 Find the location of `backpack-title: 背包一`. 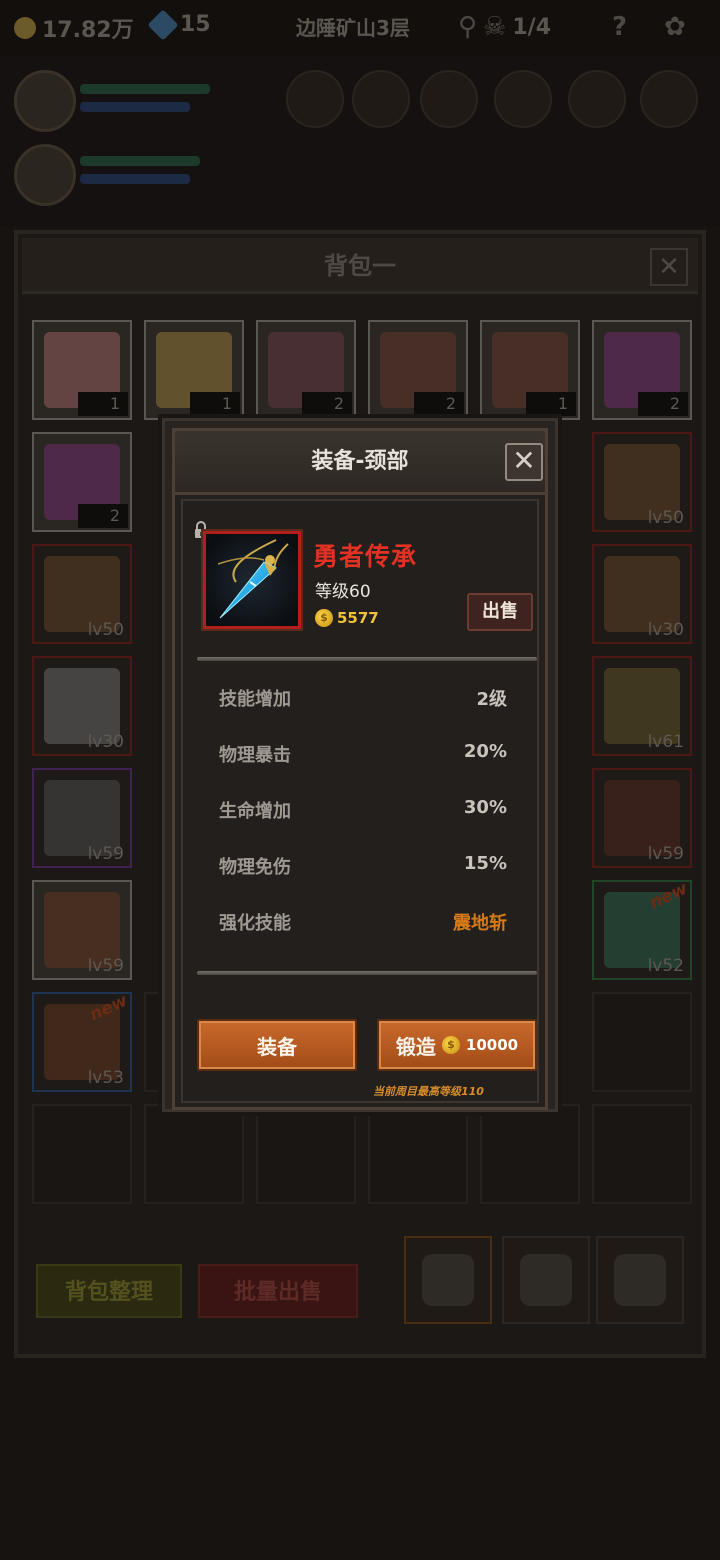

backpack-title: 背包一 is located at coordinates (360, 266).